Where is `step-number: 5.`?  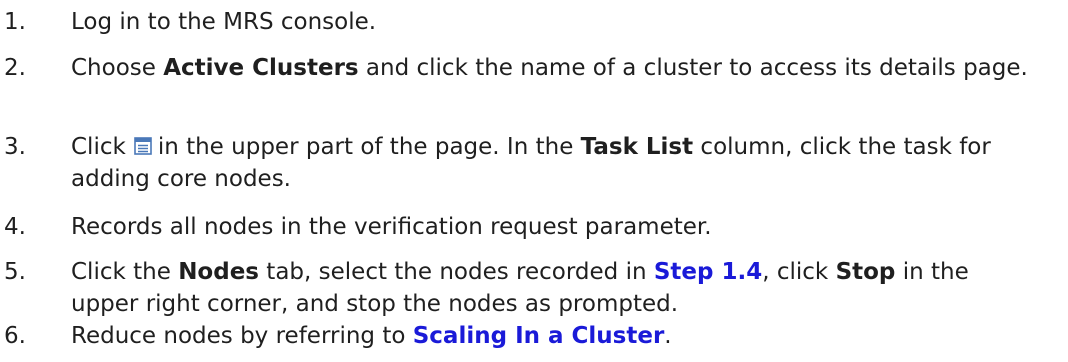
step-number: 5. is located at coordinates (15, 272).